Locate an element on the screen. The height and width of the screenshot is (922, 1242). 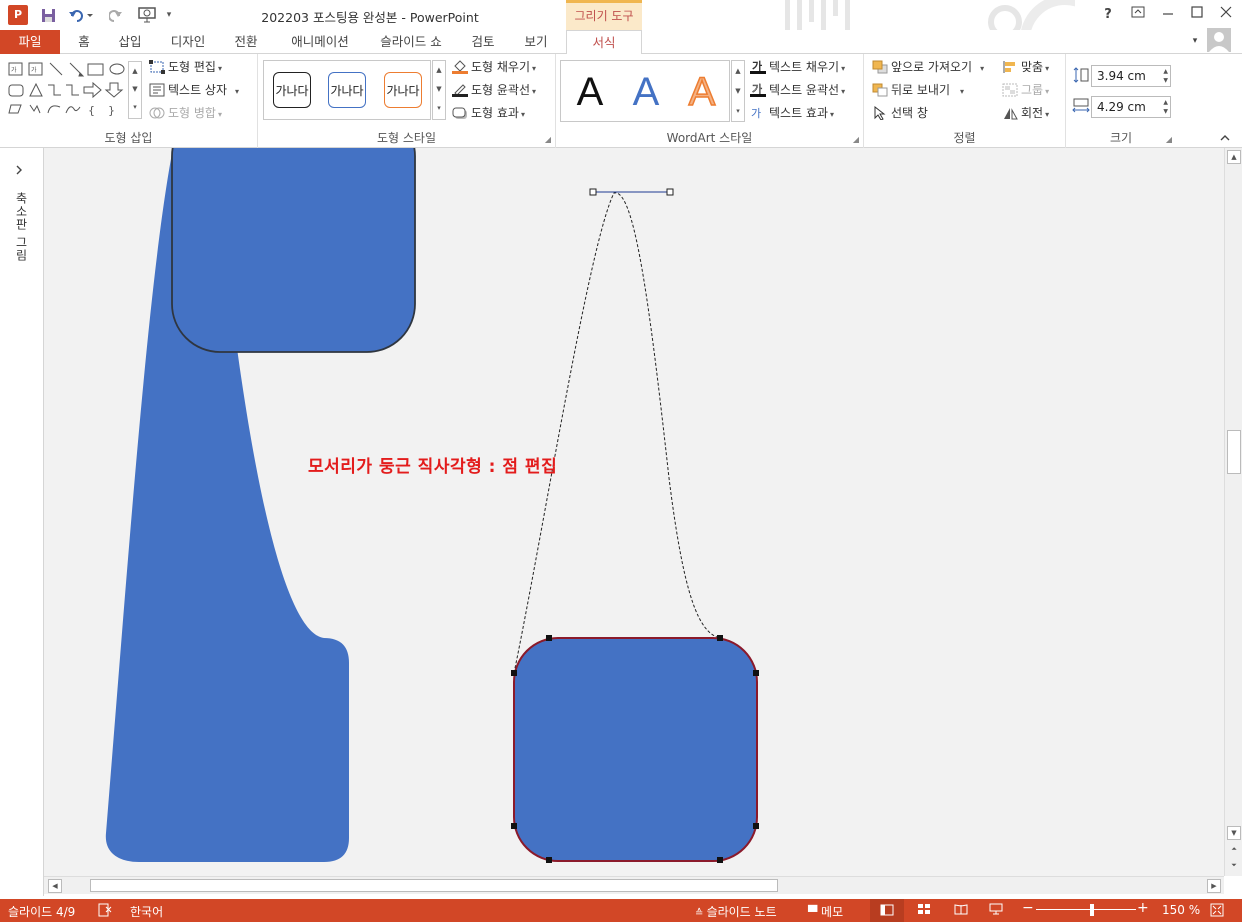
merge-shapes-button: 도형 병합 ▾ is located at coordinates (185, 113).